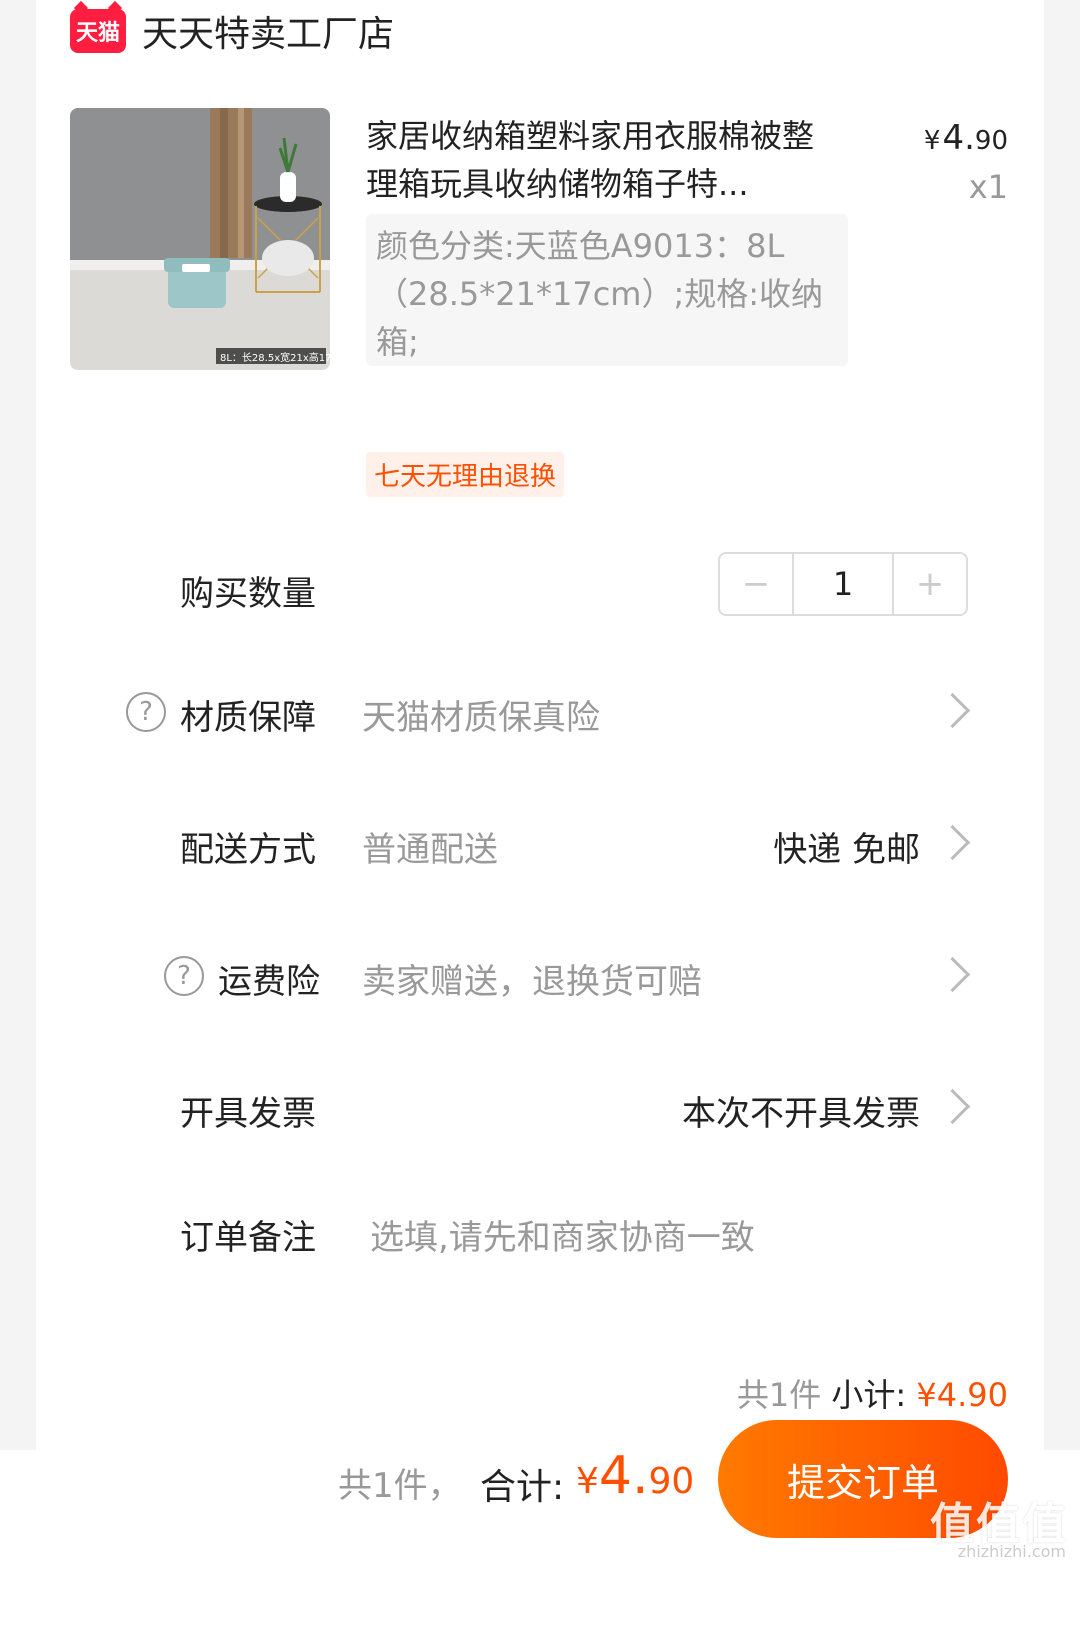  What do you see at coordinates (988, 187) in the screenshot?
I see `product-quantity: x1` at bounding box center [988, 187].